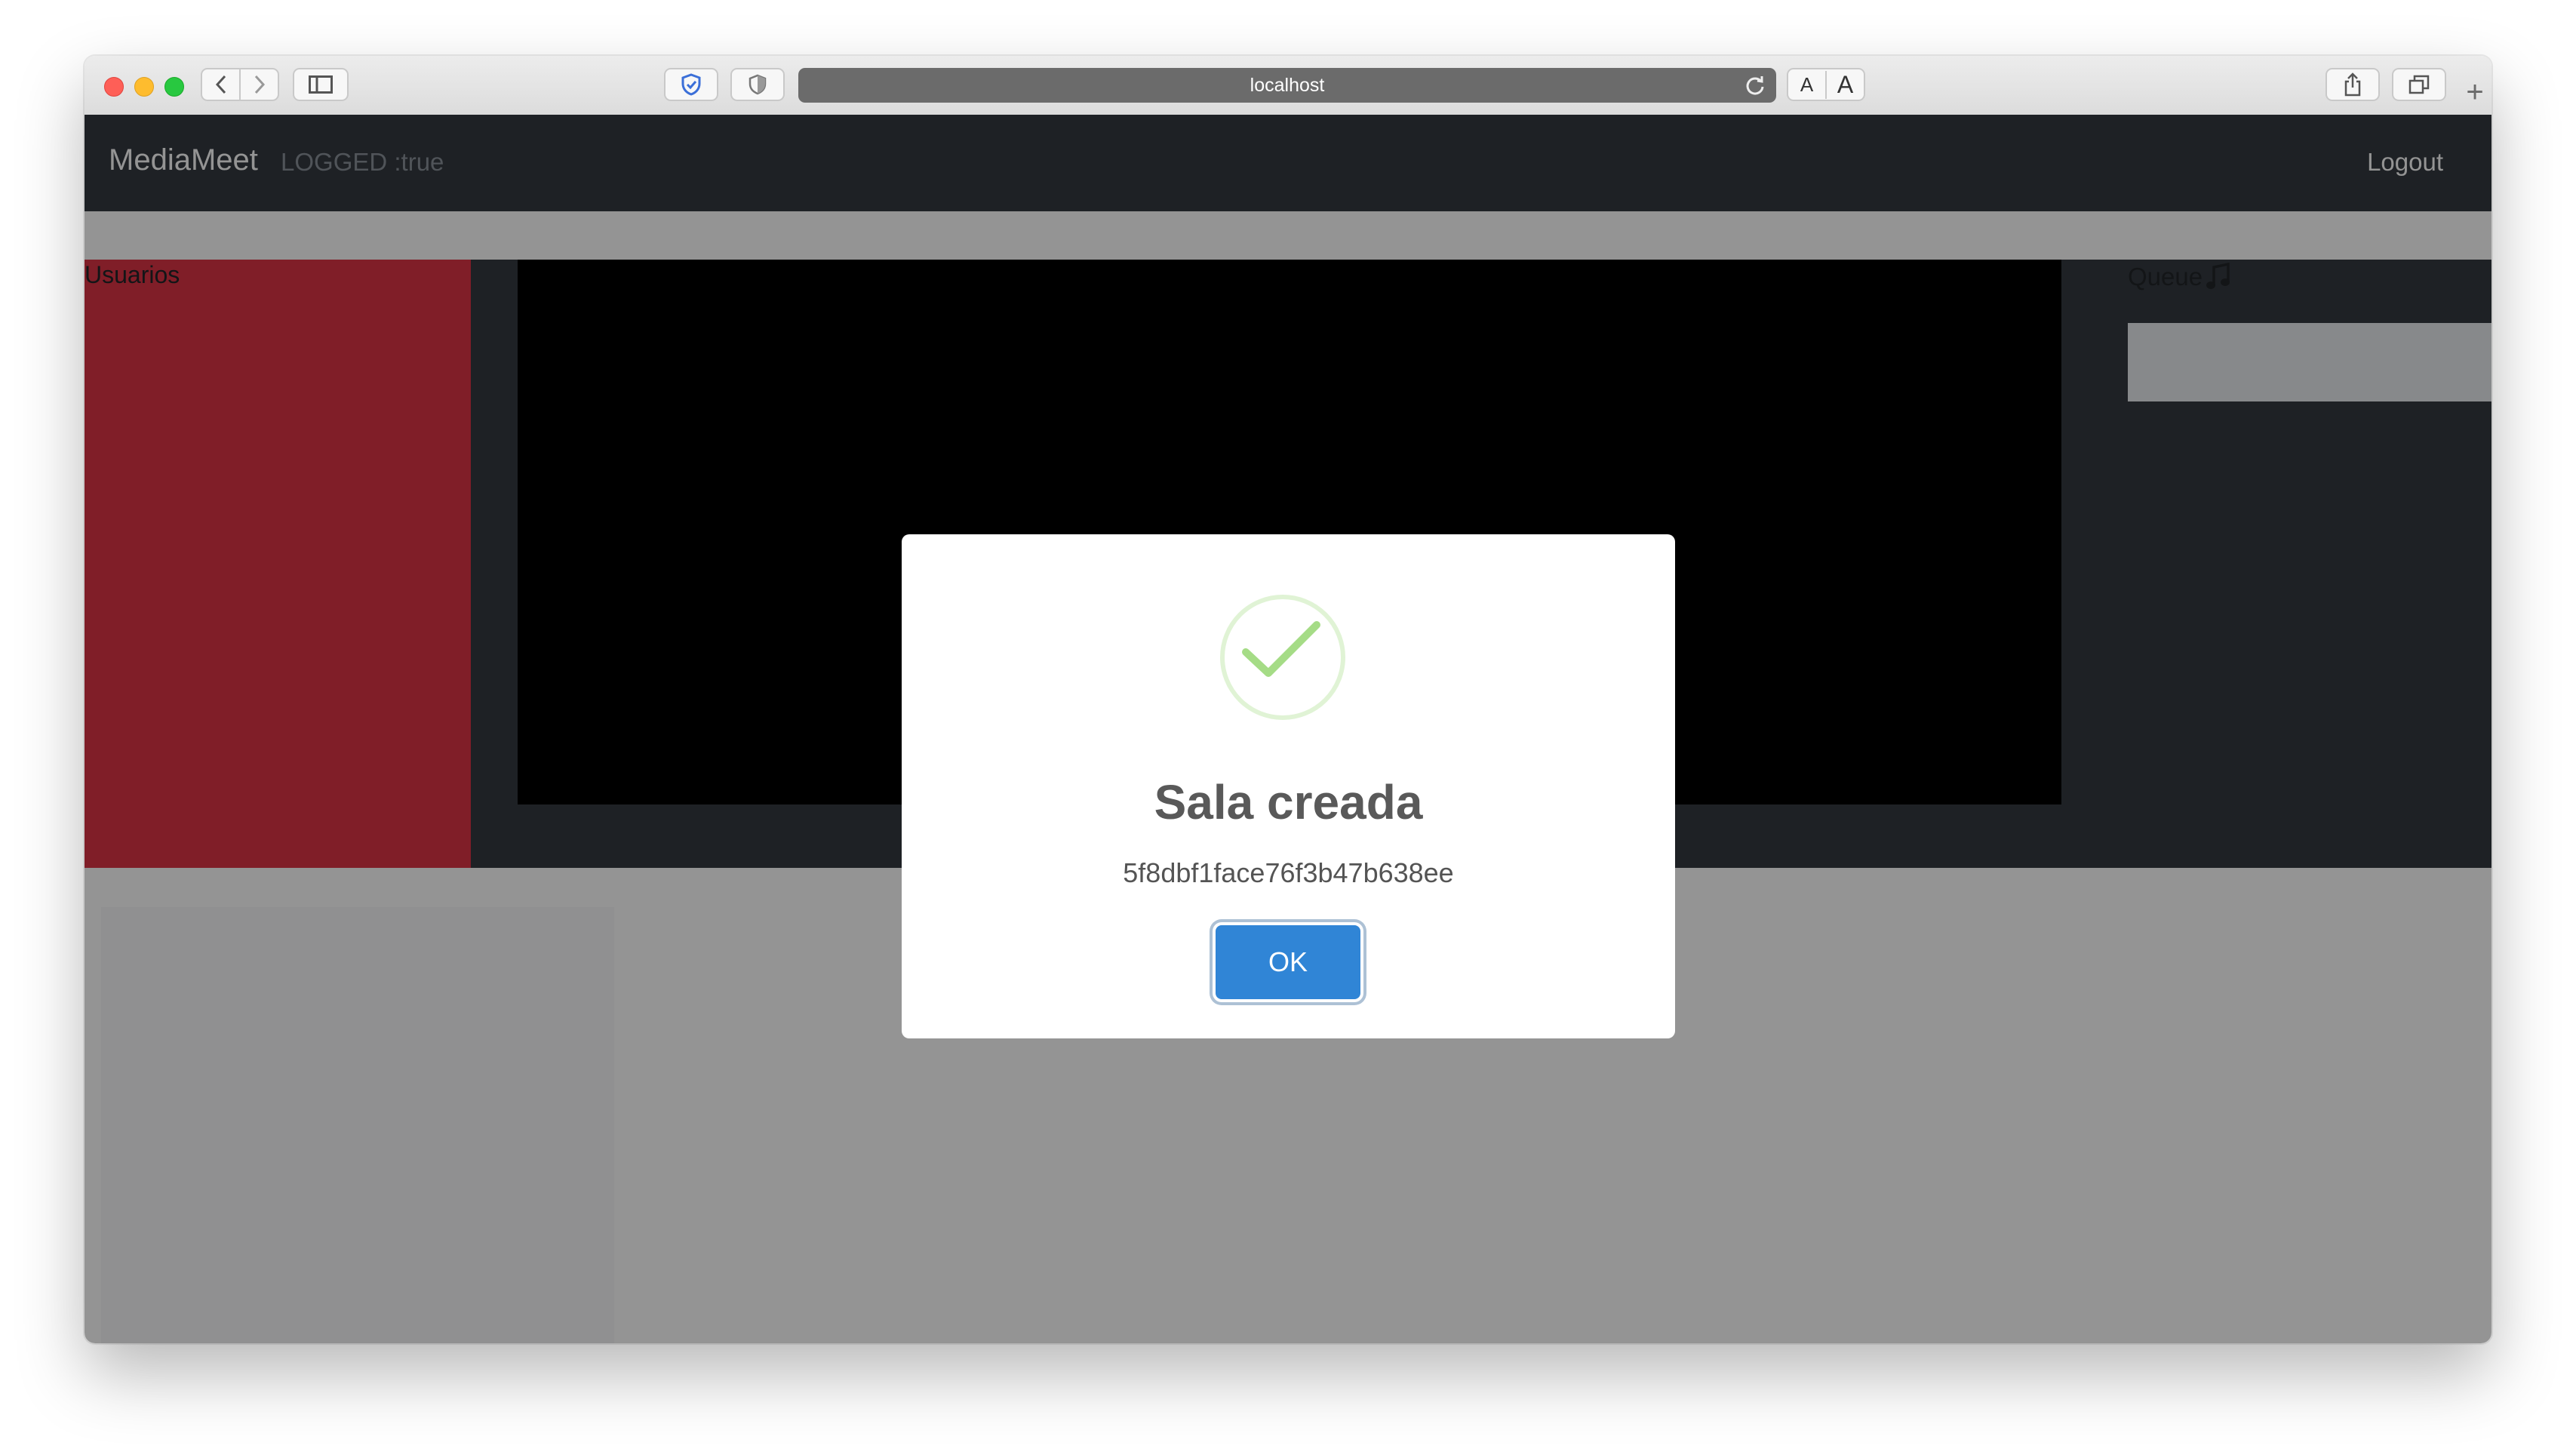 The width and height of the screenshot is (2576, 1455). What do you see at coordinates (1288, 802) in the screenshot?
I see `dialog-title: Sala creada` at bounding box center [1288, 802].